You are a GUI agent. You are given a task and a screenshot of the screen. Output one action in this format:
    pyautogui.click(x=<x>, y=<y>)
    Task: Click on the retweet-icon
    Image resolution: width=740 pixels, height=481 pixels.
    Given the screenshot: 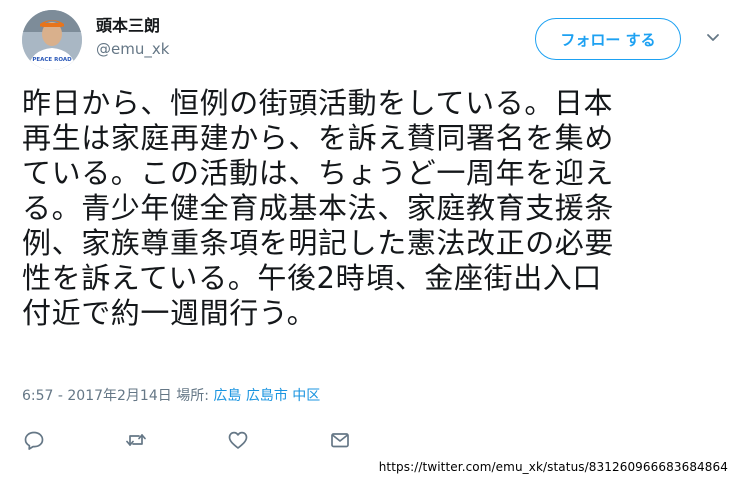 What is the action you would take?
    pyautogui.click(x=136, y=440)
    